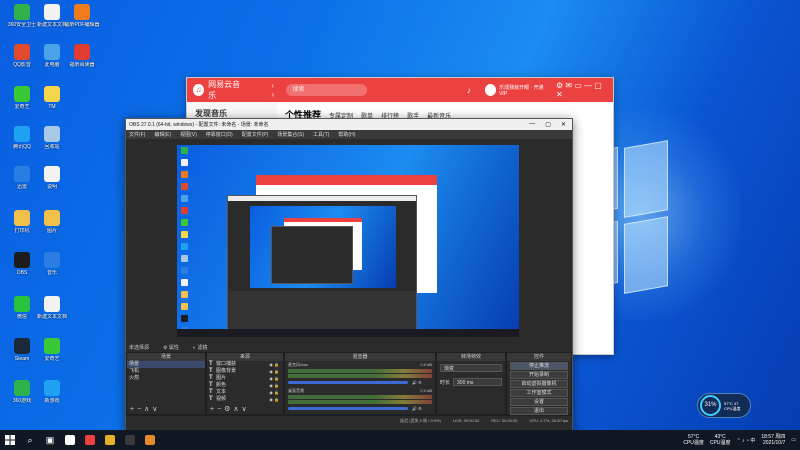  What do you see at coordinates (211, 364) in the screenshot?
I see `source-type-icon: T` at bounding box center [211, 364].